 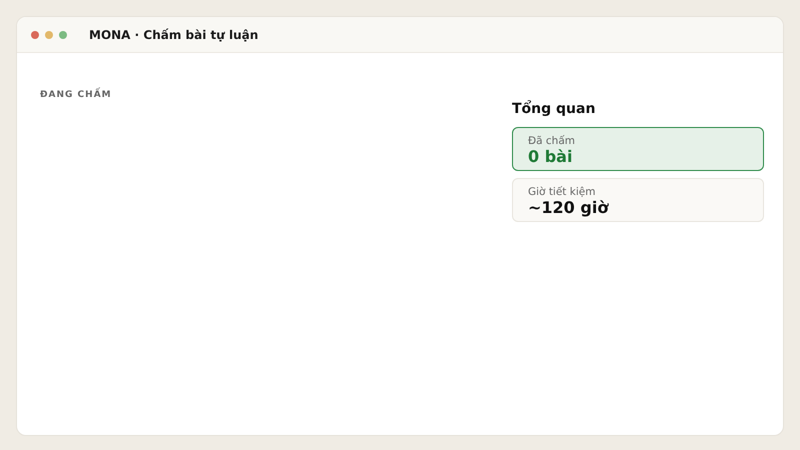 What do you see at coordinates (63, 34) in the screenshot?
I see `maximize-icon` at bounding box center [63, 34].